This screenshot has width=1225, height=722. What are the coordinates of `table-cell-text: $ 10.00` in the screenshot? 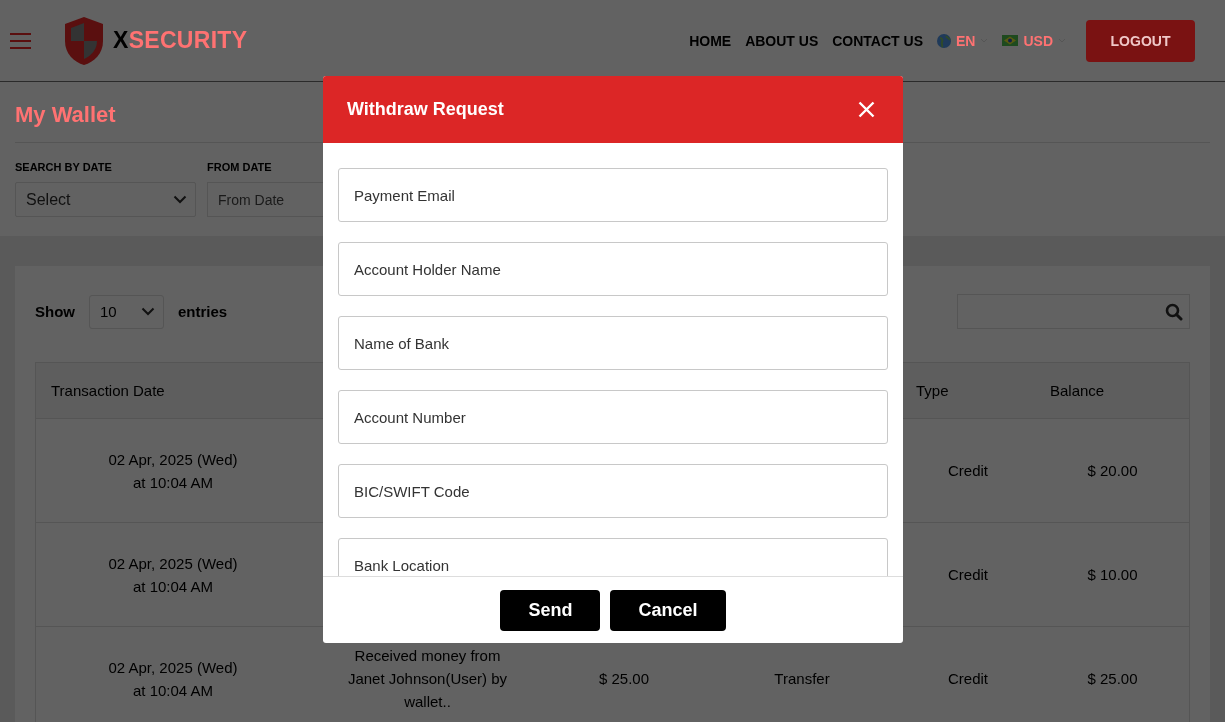 It's located at (1112, 575).